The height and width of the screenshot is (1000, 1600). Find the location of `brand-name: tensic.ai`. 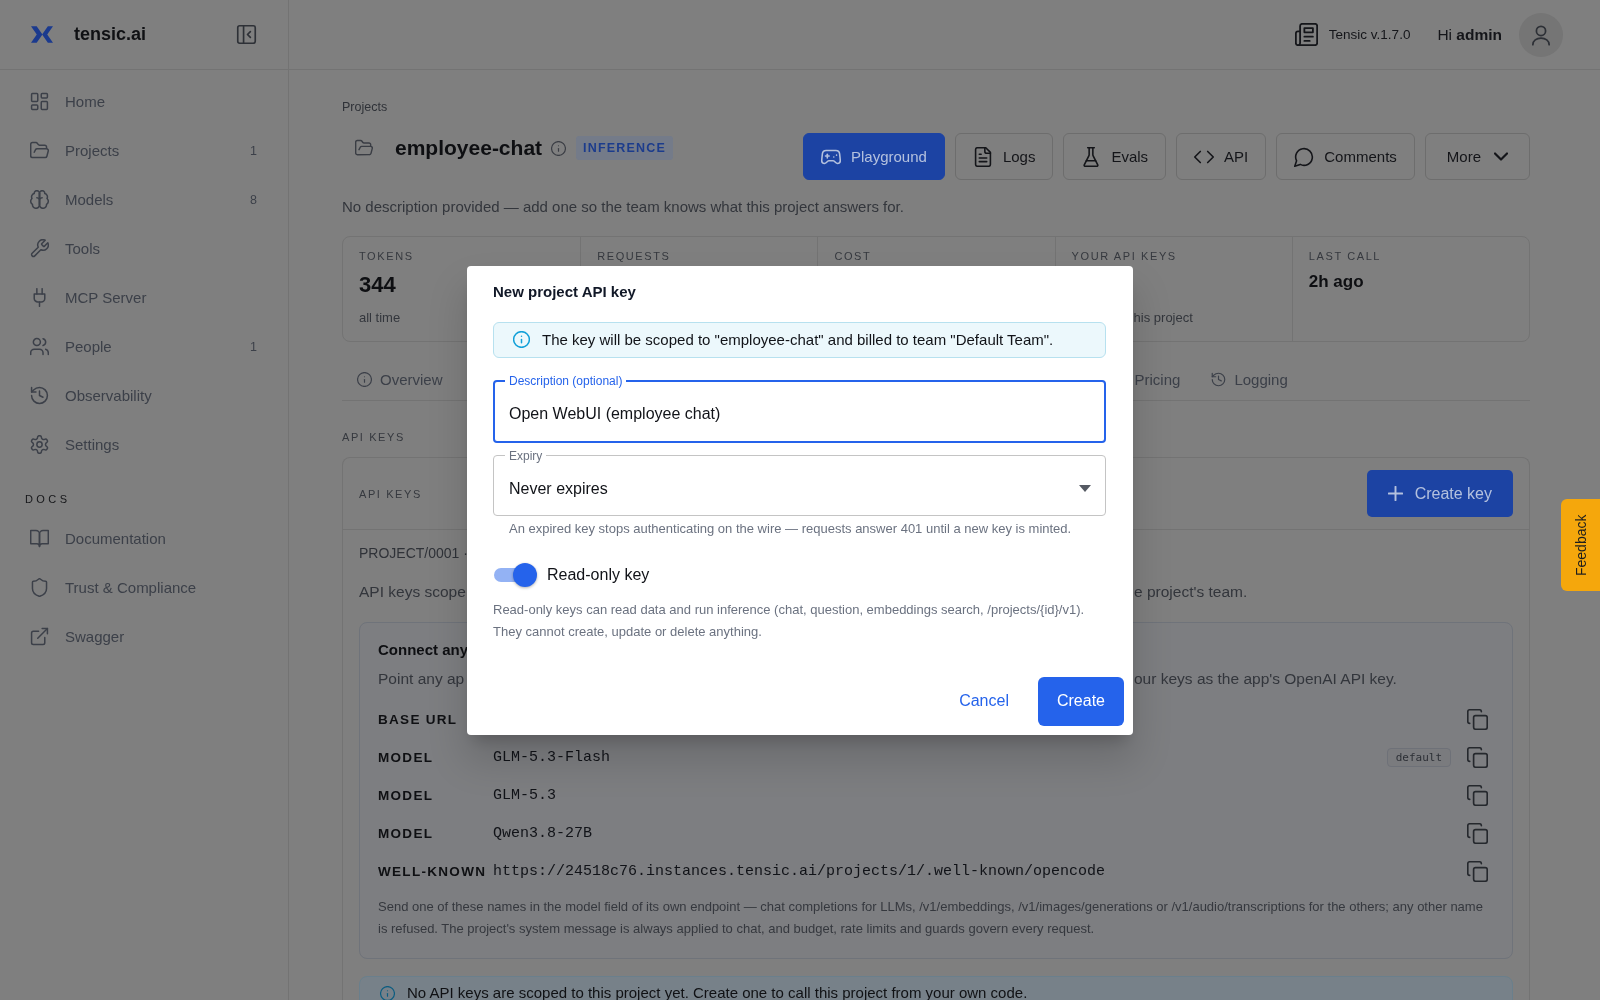

brand-name: tensic.ai is located at coordinates (110, 34).